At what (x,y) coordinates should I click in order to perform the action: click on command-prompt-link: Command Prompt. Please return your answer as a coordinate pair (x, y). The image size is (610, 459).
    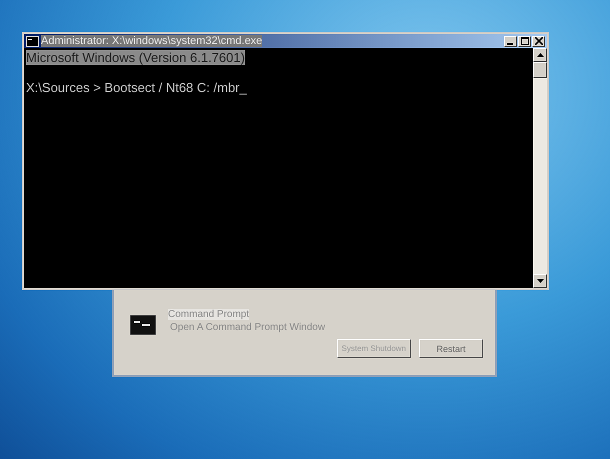
    Looking at the image, I should click on (209, 314).